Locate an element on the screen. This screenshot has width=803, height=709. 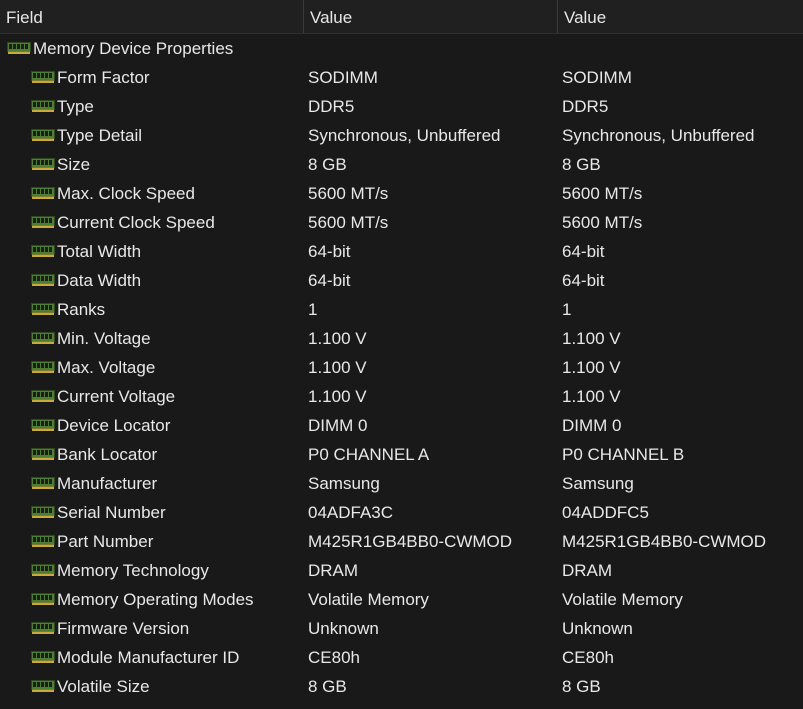
property-value-1: P0 CHANNEL A is located at coordinates (369, 454).